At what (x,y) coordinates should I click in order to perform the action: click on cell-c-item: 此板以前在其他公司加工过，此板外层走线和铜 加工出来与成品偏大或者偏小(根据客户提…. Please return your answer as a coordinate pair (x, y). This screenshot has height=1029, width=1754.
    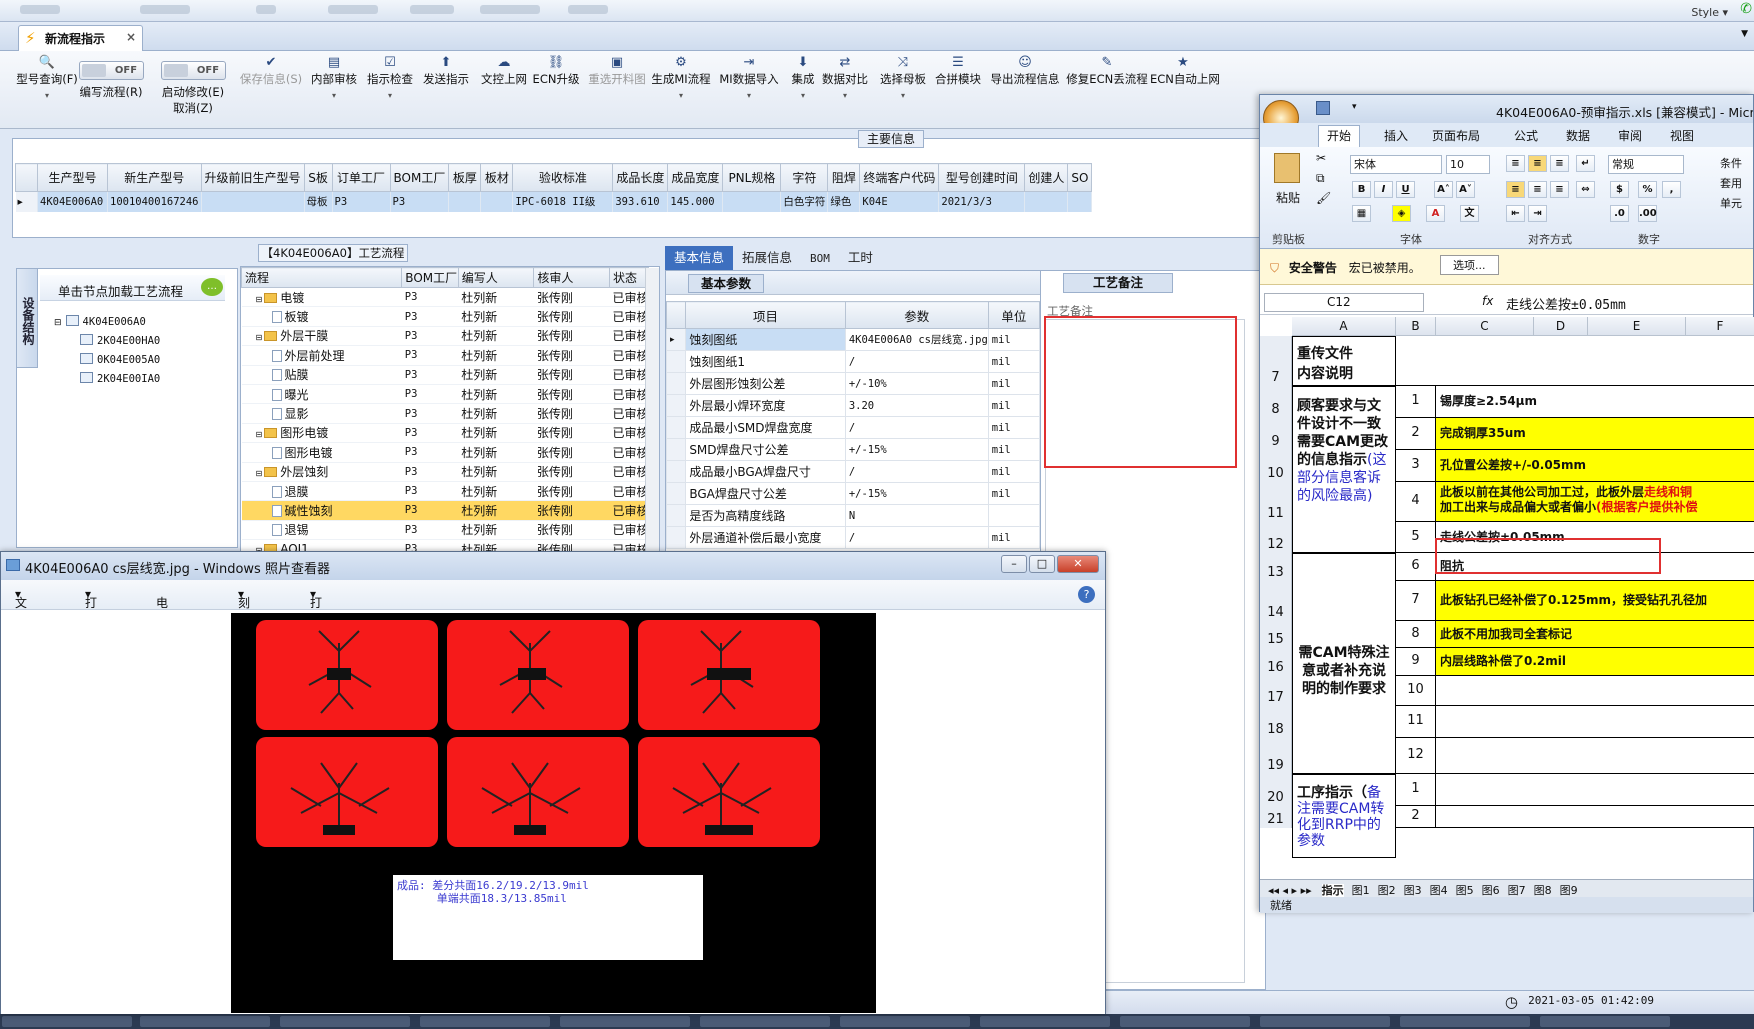
    Looking at the image, I should click on (1595, 502).